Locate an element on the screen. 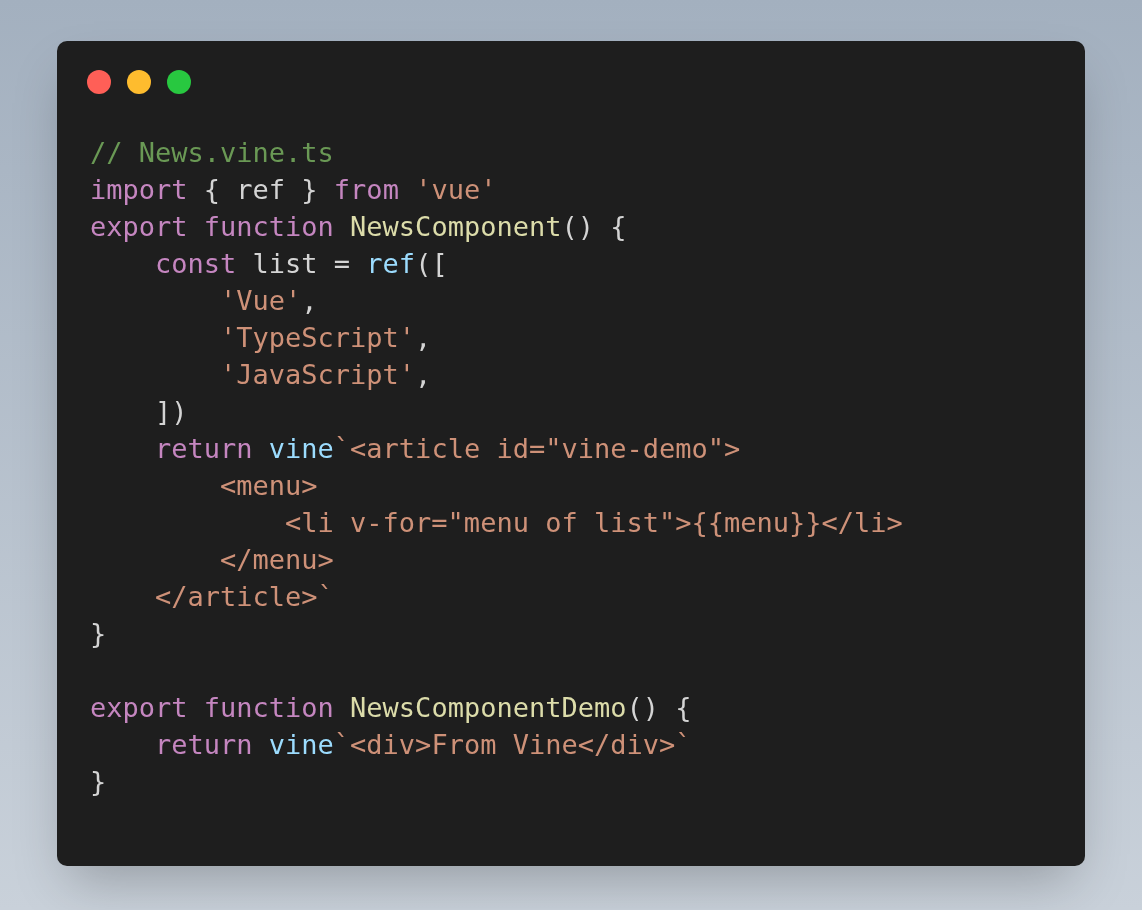 Image resolution: width=1142 pixels, height=910 pixels. code-line: export function NewsComponentDemo() { is located at coordinates (391, 708).